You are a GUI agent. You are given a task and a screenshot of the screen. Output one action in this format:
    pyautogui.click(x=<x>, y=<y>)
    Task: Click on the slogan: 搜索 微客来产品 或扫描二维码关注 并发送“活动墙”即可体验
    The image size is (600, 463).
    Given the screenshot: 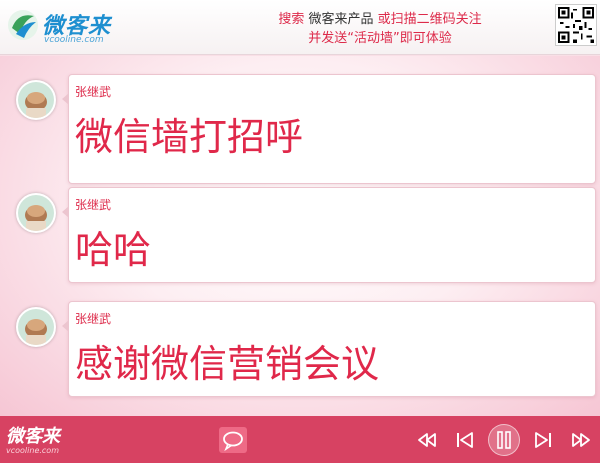 What is the action you would take?
    pyautogui.click(x=380, y=29)
    